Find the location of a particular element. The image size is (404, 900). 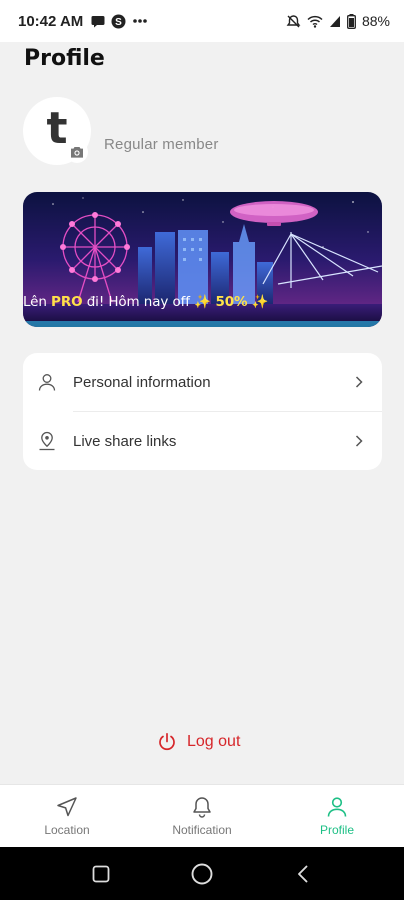

nav-tab-location: Location is located at coordinates (67, 816).